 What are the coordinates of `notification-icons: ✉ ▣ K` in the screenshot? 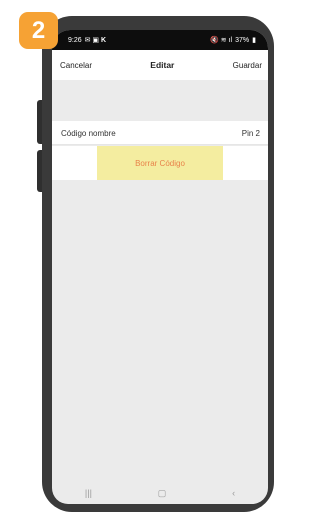 It's located at (95, 40).